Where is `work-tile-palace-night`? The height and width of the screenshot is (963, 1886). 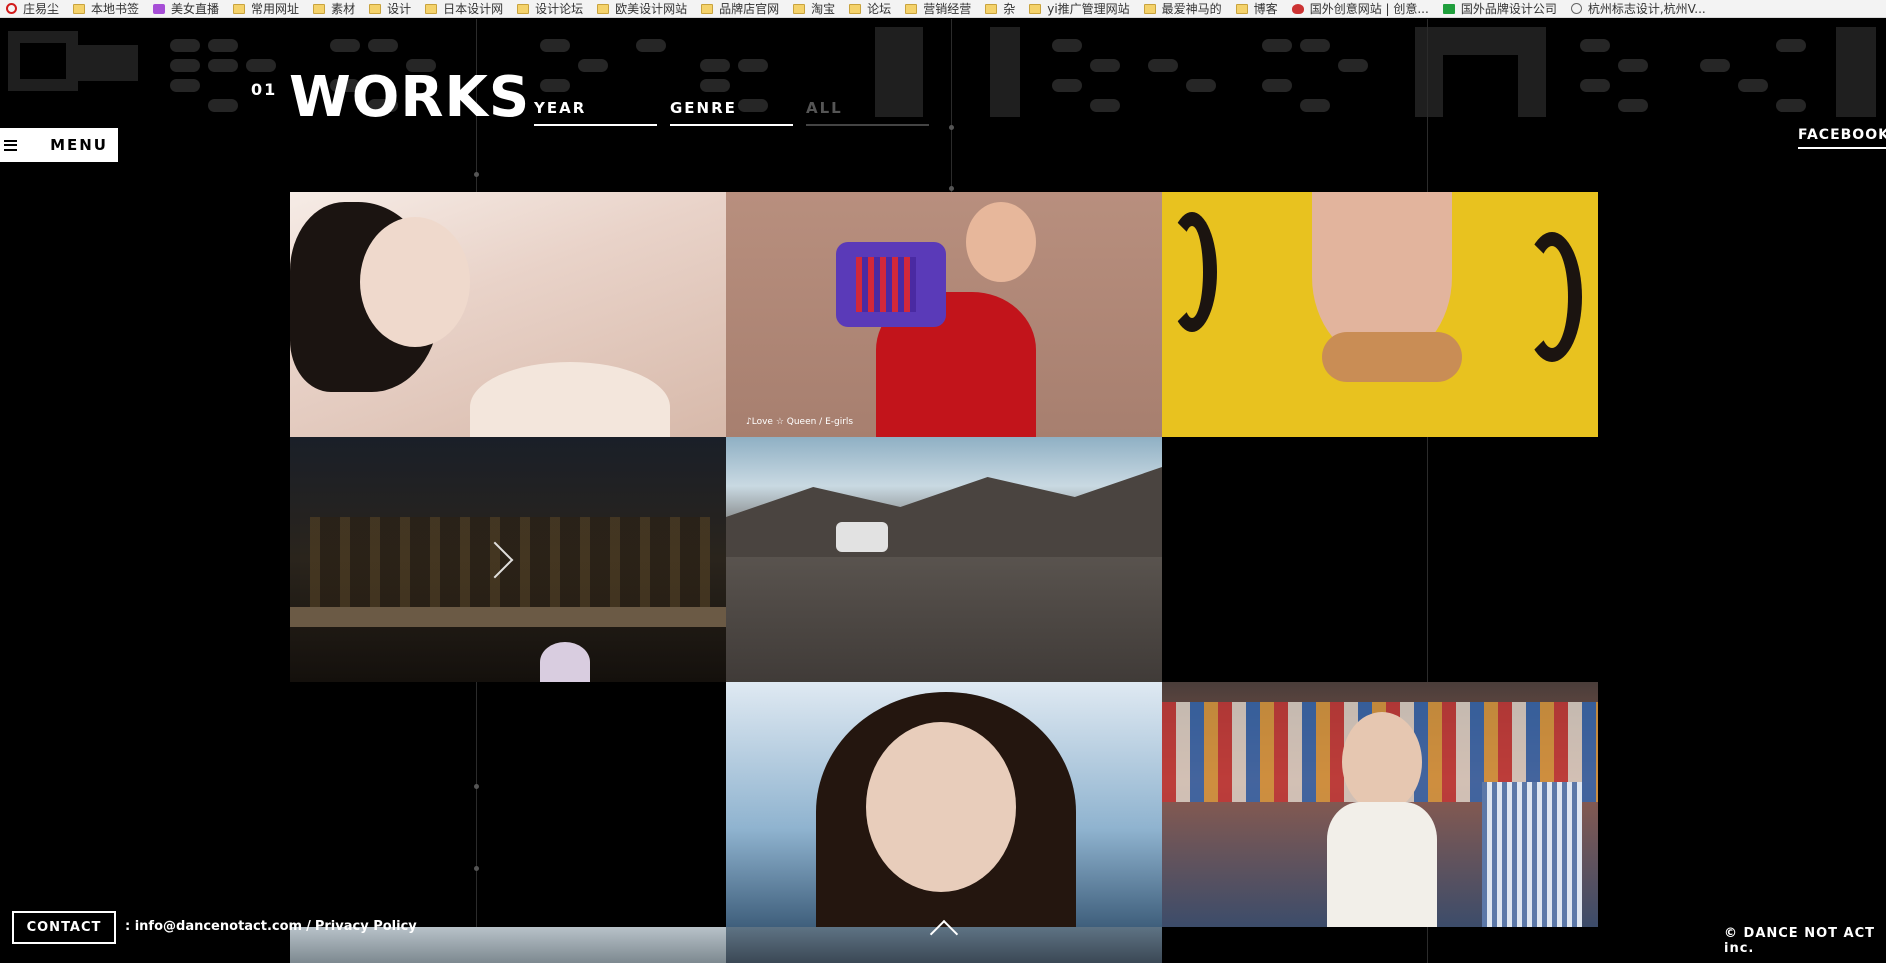 work-tile-palace-night is located at coordinates (508, 559).